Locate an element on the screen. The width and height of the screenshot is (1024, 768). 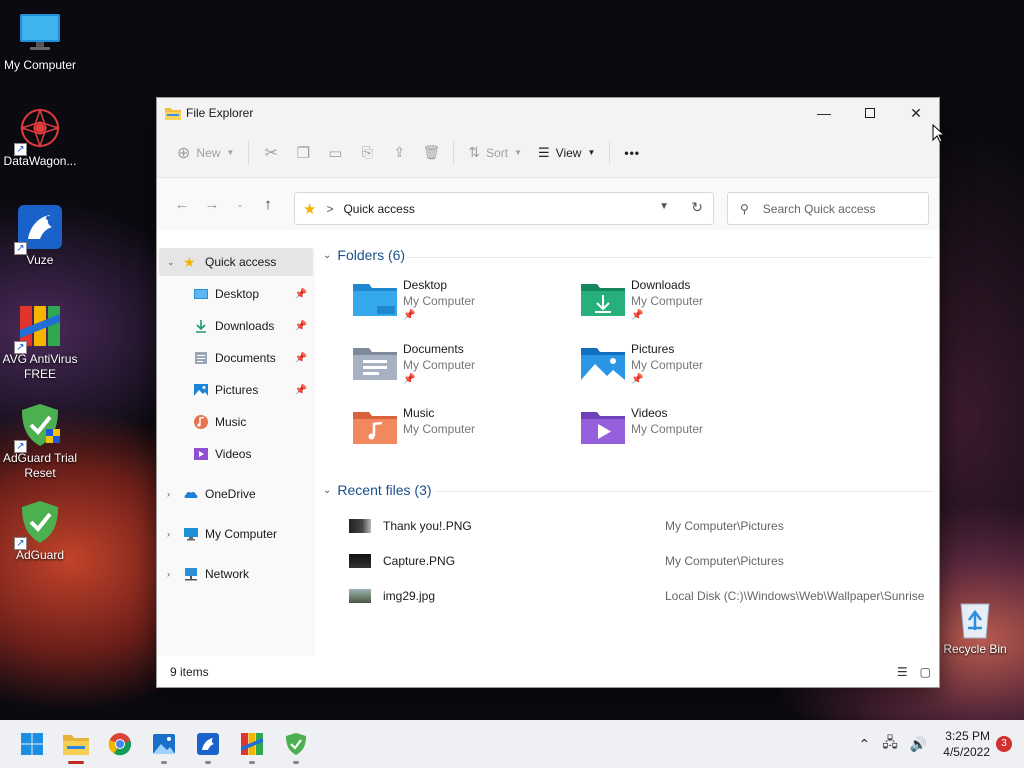
search-box: ⚲ Search Quick access is located at coordinates (828, 208).